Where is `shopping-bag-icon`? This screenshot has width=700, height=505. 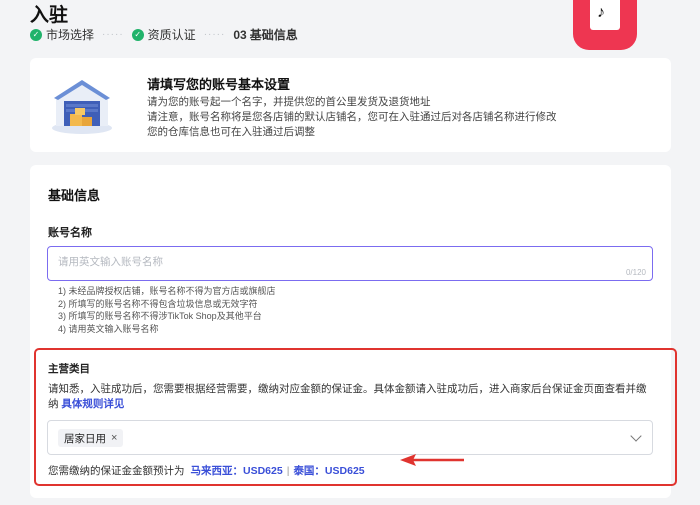
shopping-bag-icon is located at coordinates (605, 15).